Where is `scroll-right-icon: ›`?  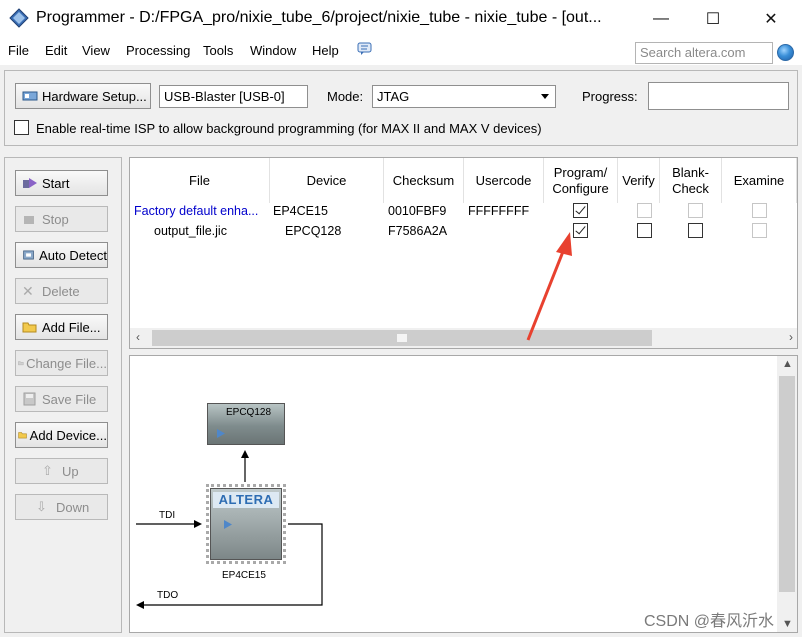
scroll-right-icon: › is located at coordinates (791, 337).